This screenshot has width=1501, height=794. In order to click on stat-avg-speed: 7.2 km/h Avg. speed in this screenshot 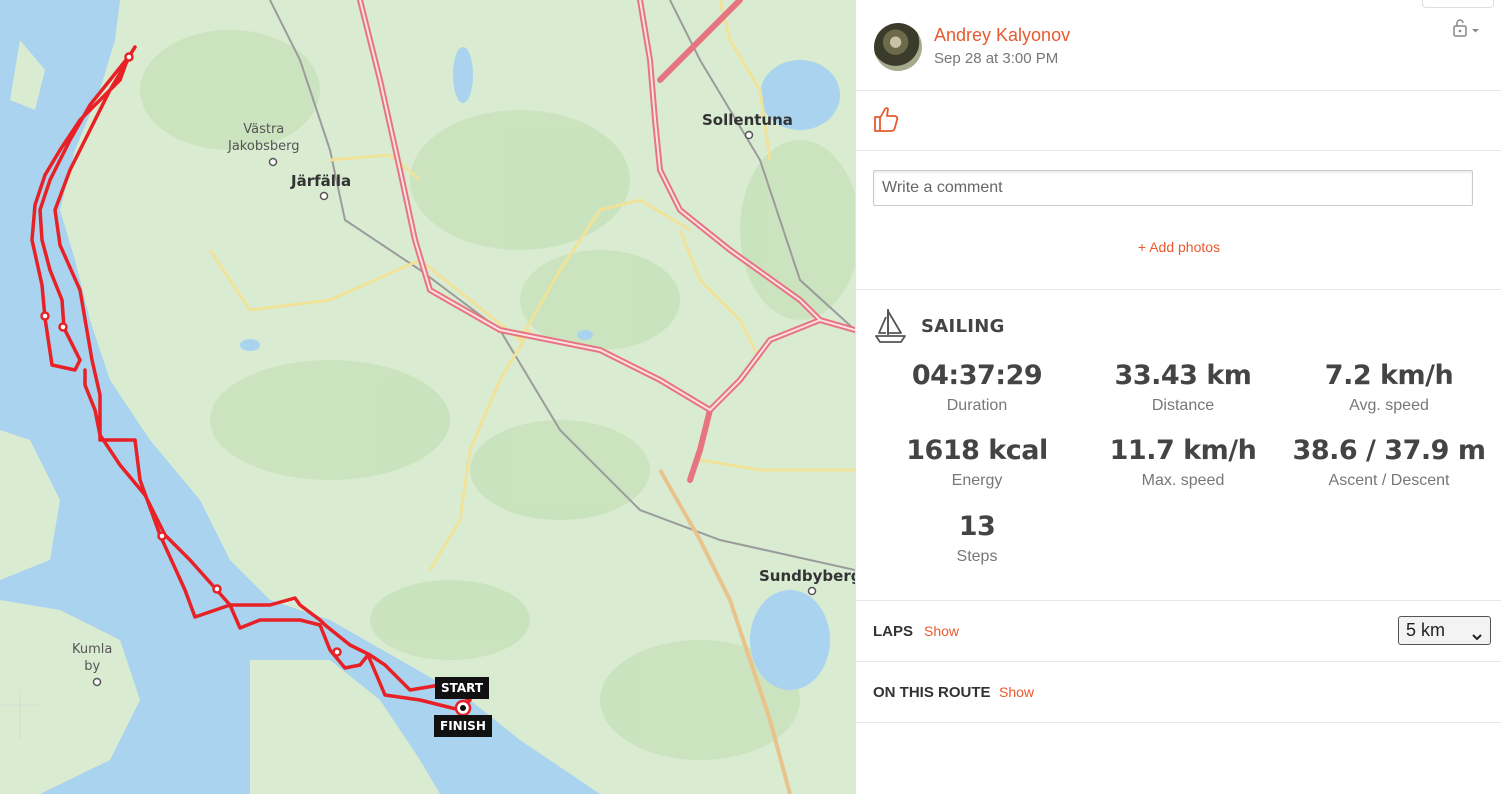, I will do `click(1389, 388)`.